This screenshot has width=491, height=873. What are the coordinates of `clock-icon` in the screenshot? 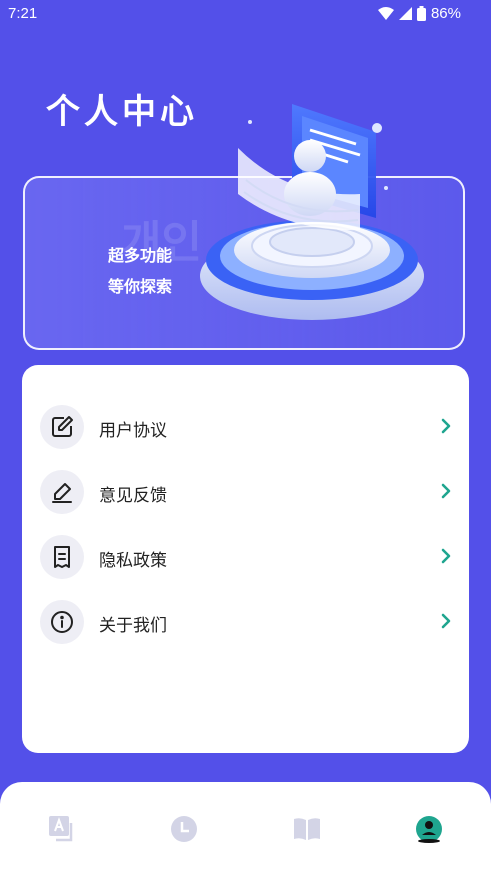 It's located at (184, 829).